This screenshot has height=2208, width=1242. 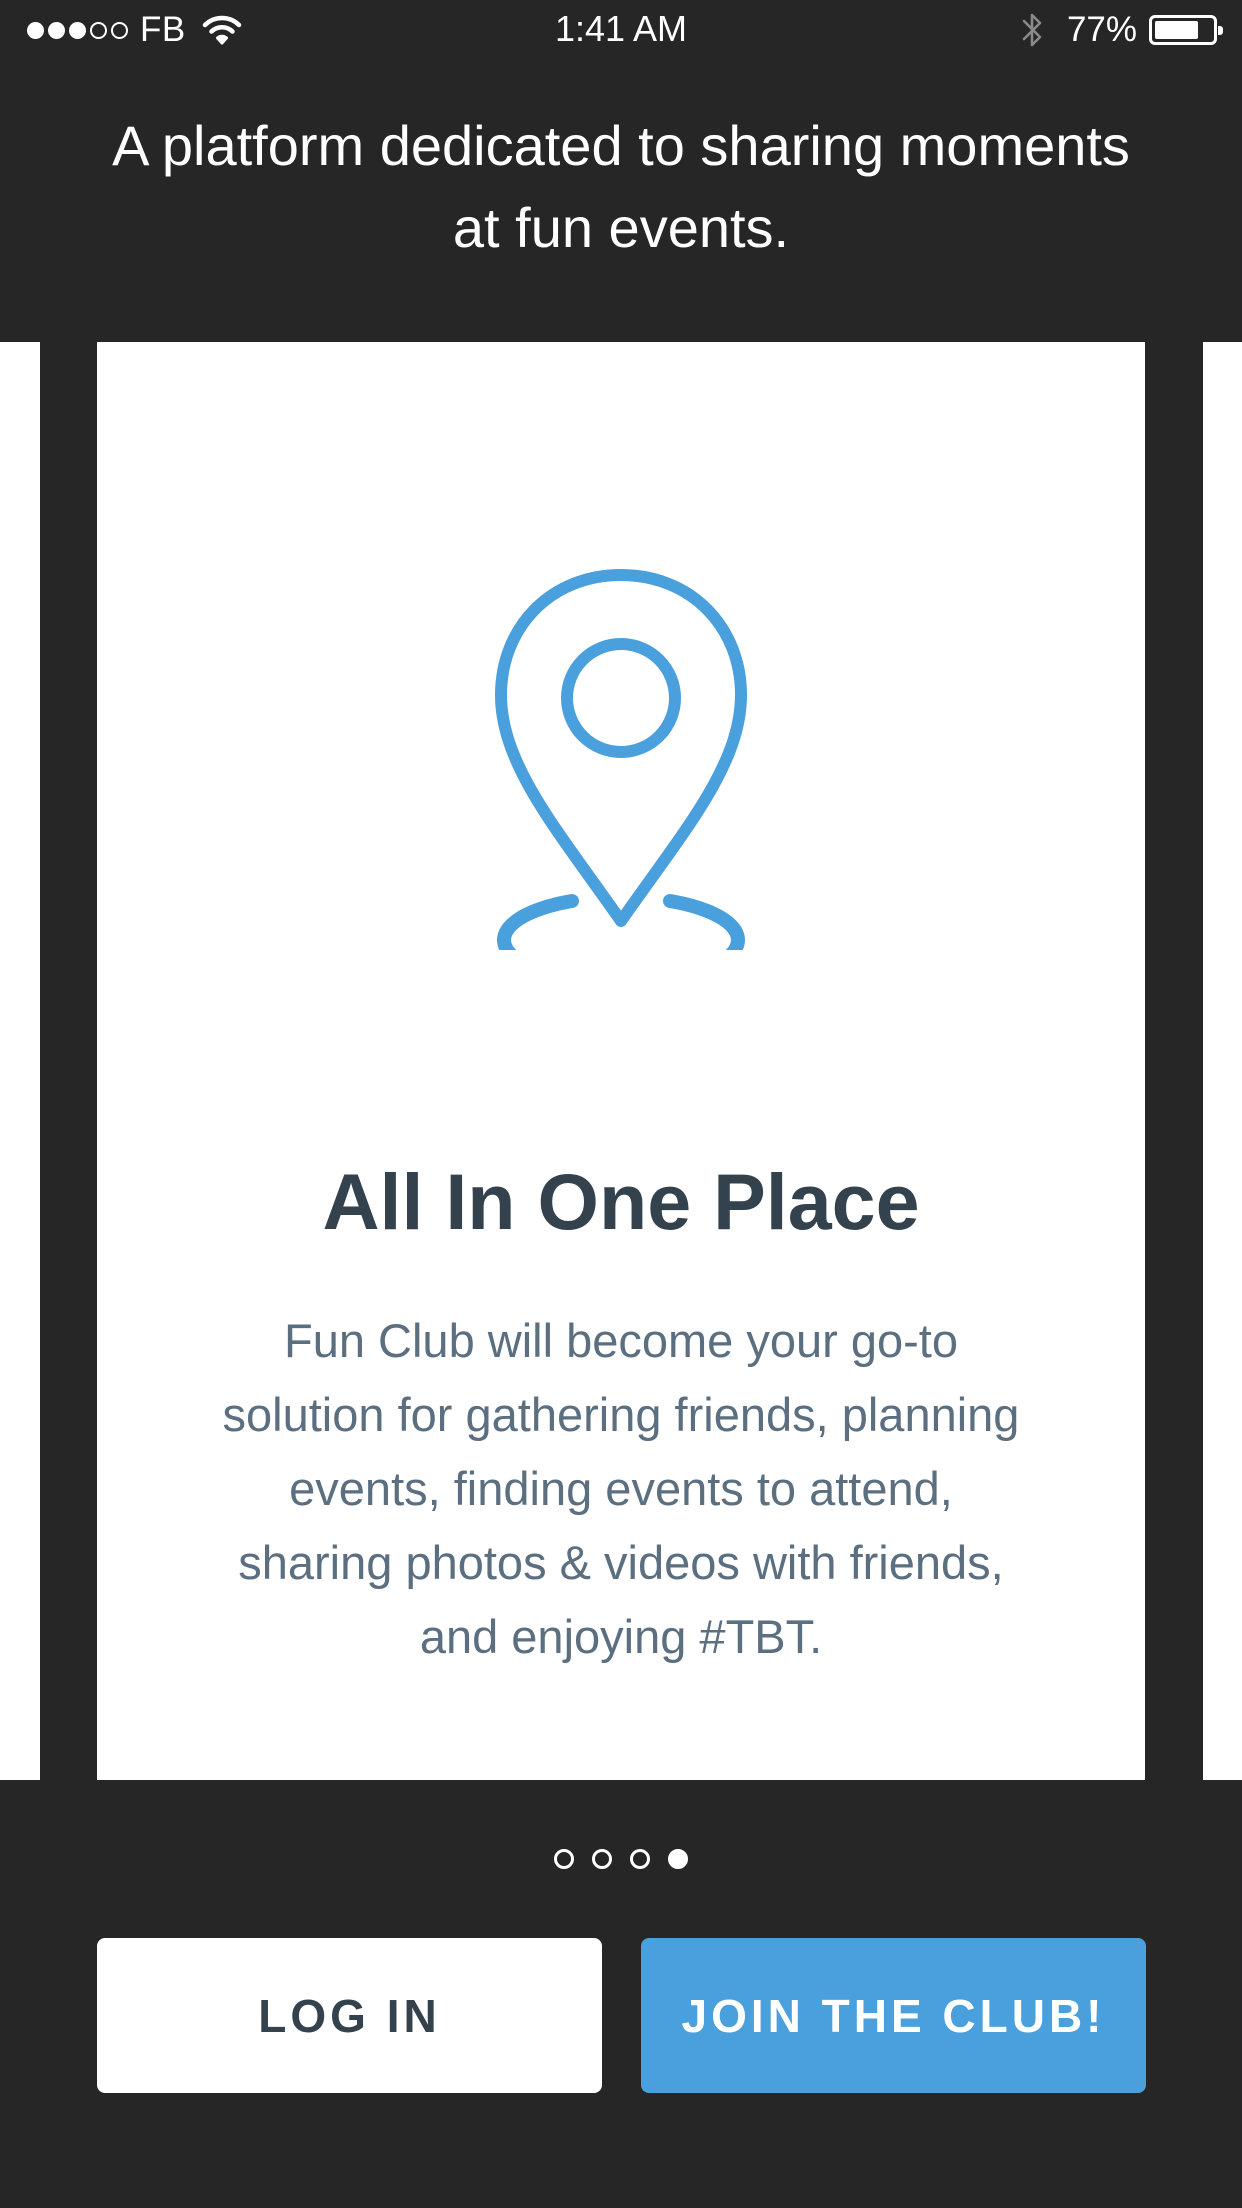 What do you see at coordinates (621, 1201) in the screenshot?
I see `slide-title: All In One Place` at bounding box center [621, 1201].